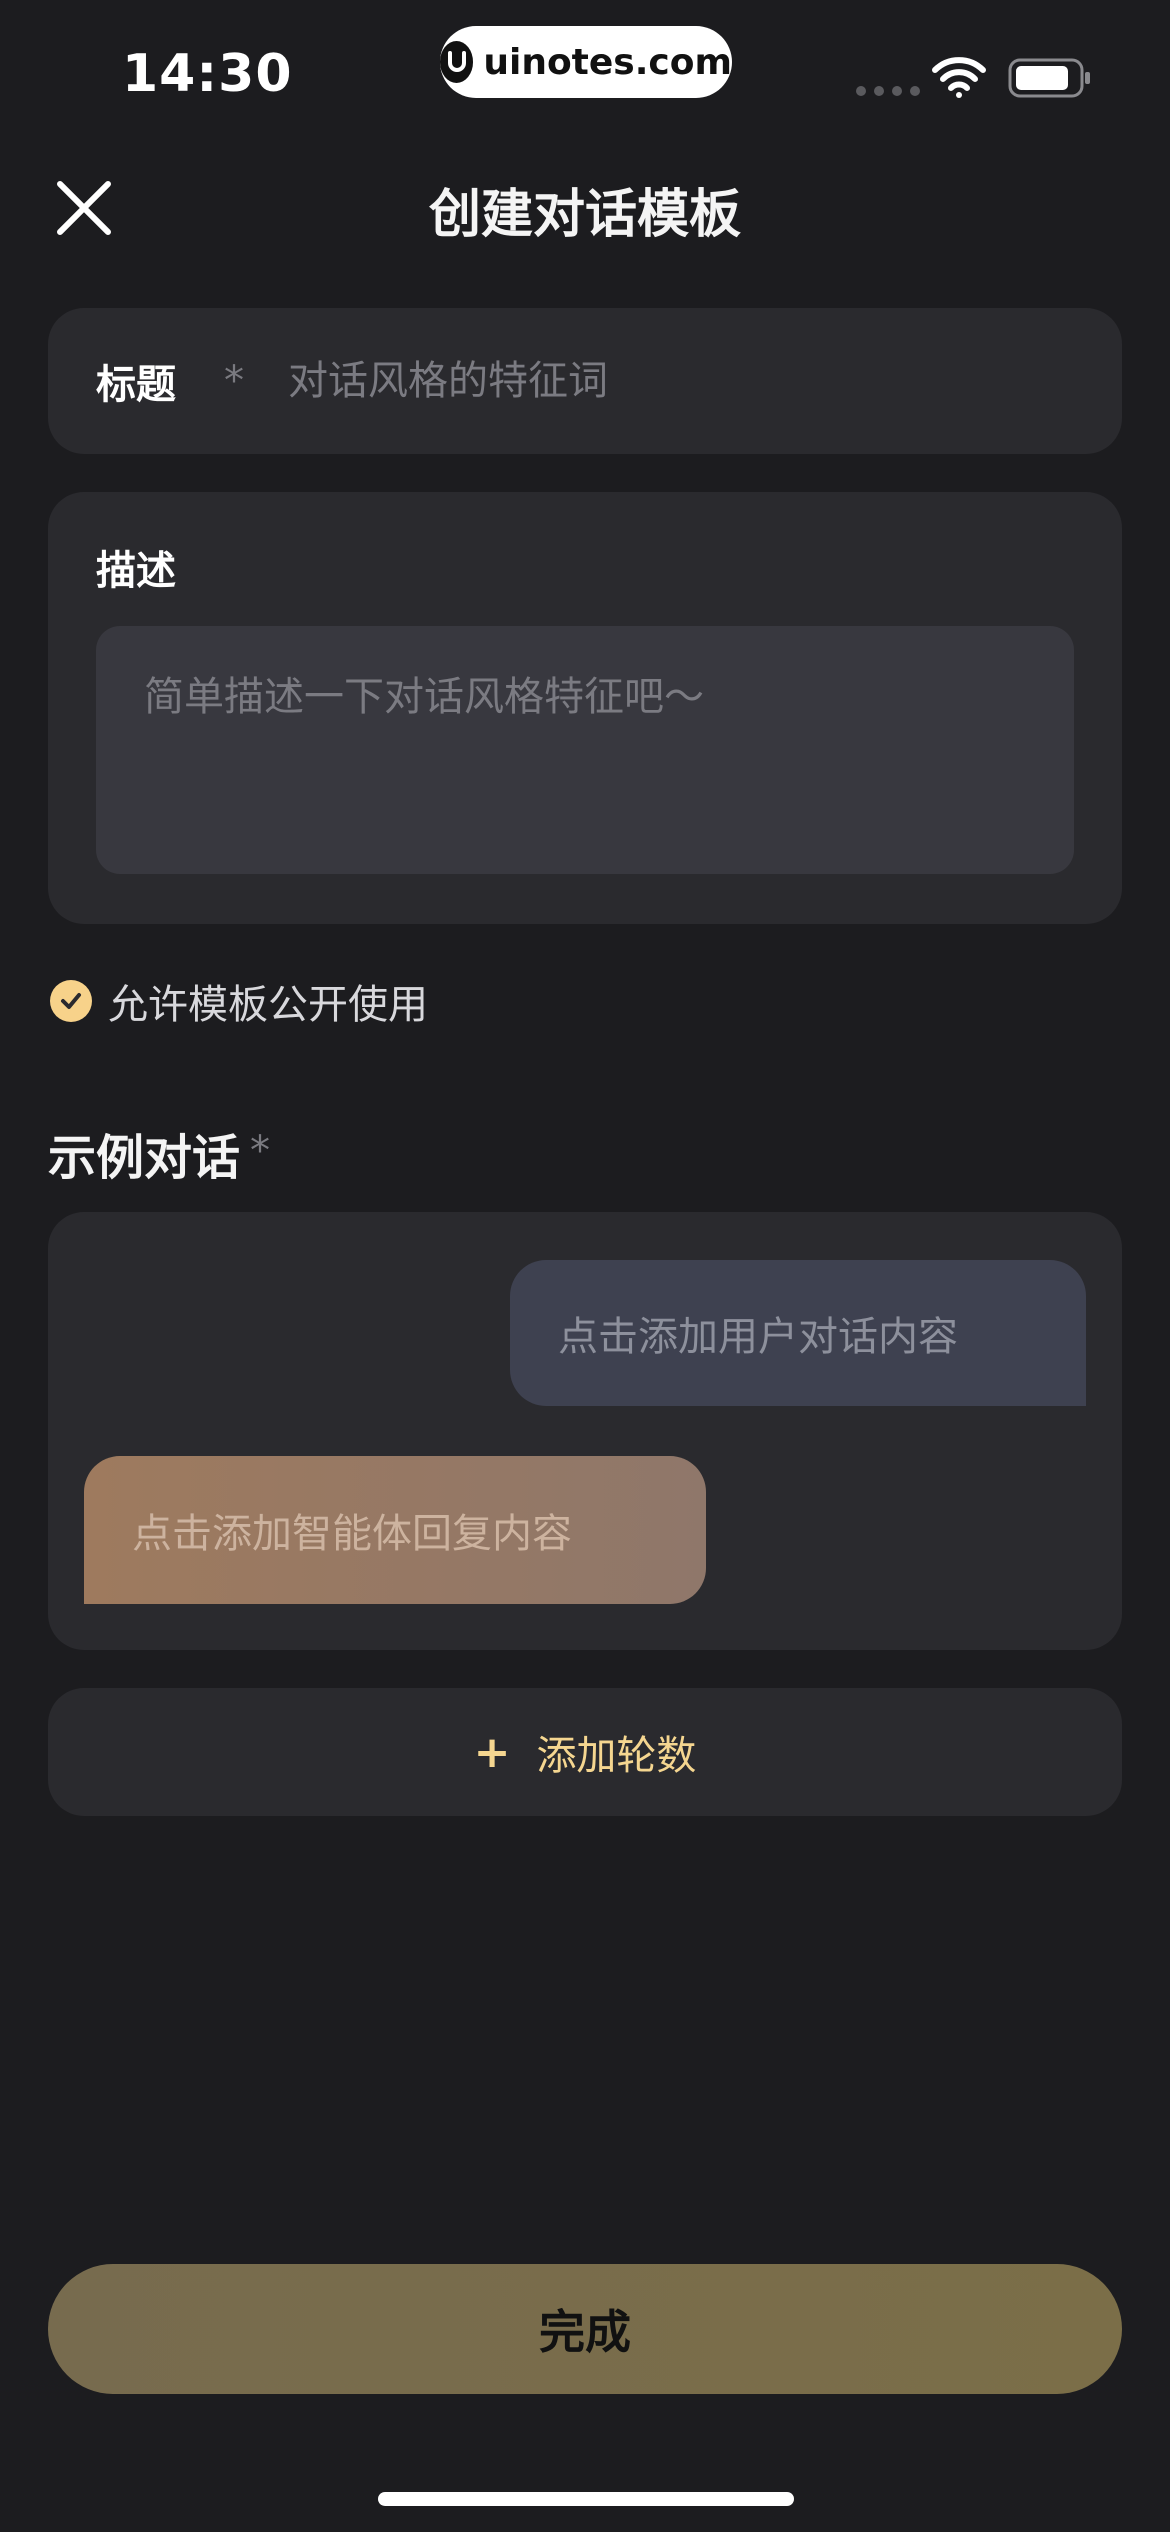 The height and width of the screenshot is (2532, 1170). I want to click on done-button: 完成, so click(585, 2329).